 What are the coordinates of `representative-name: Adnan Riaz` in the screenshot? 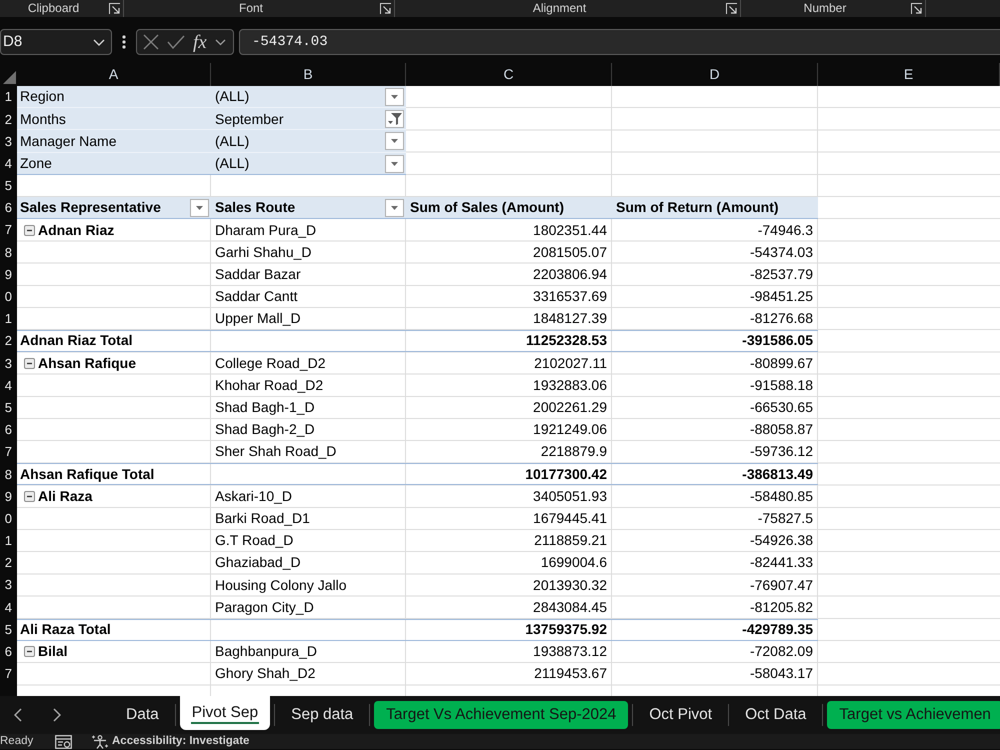 It's located at (76, 230).